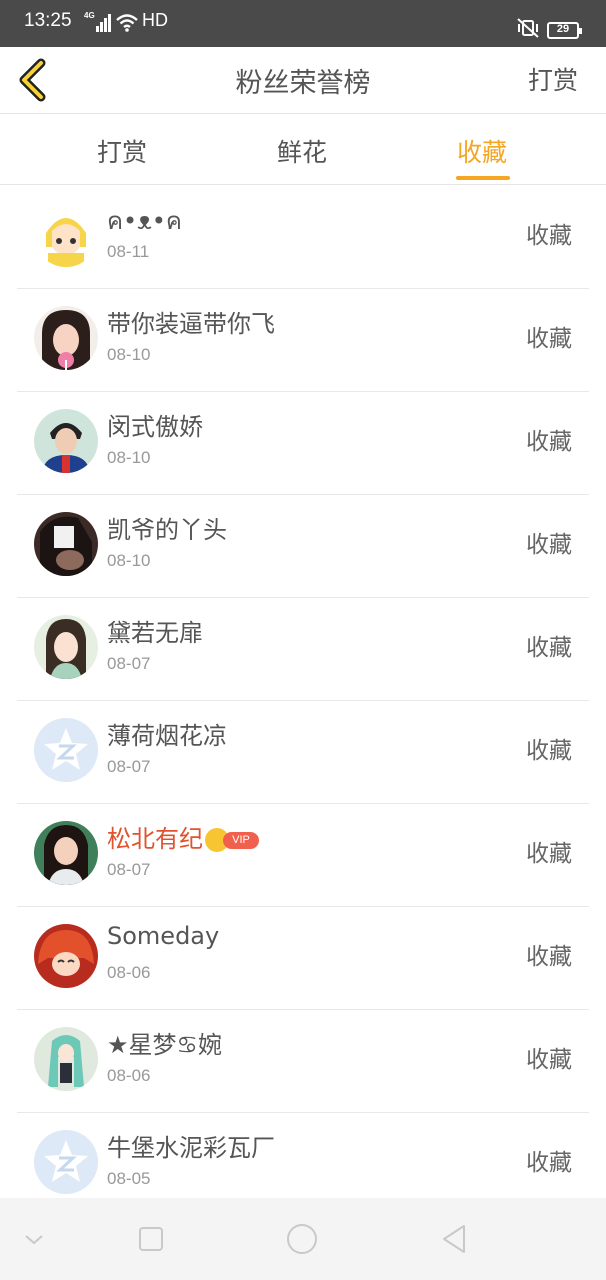 Image resolution: width=606 pixels, height=1280 pixels. Describe the element at coordinates (155, 427) in the screenshot. I see `fan-name: 闵式傲娇` at that location.